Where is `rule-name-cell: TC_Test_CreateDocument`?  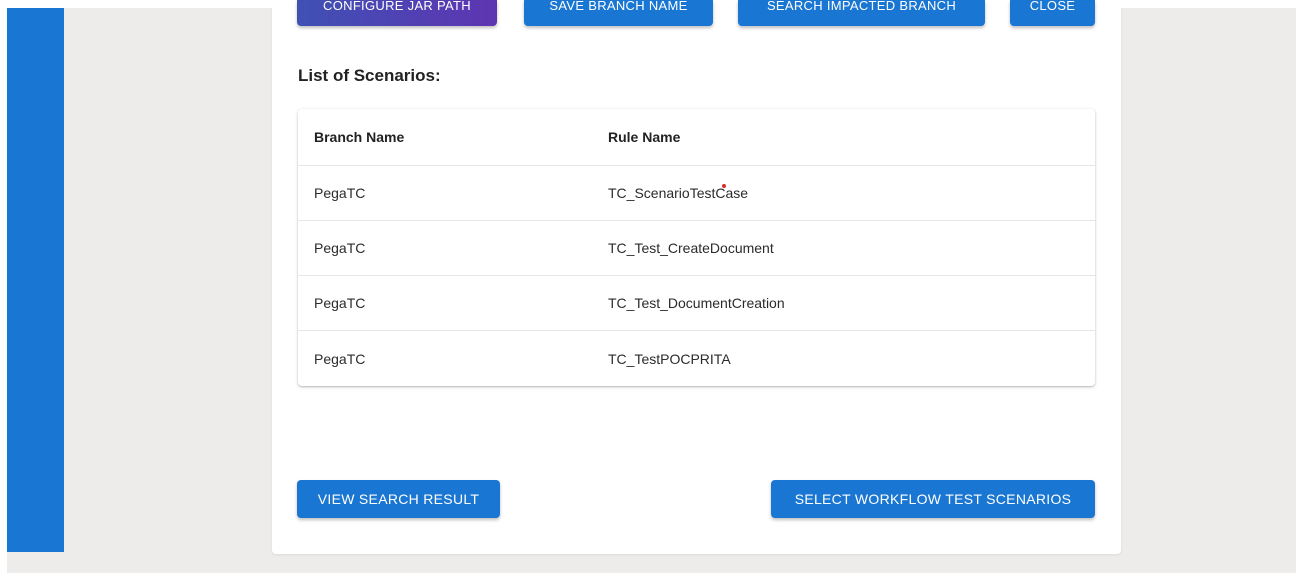 rule-name-cell: TC_Test_CreateDocument is located at coordinates (691, 248).